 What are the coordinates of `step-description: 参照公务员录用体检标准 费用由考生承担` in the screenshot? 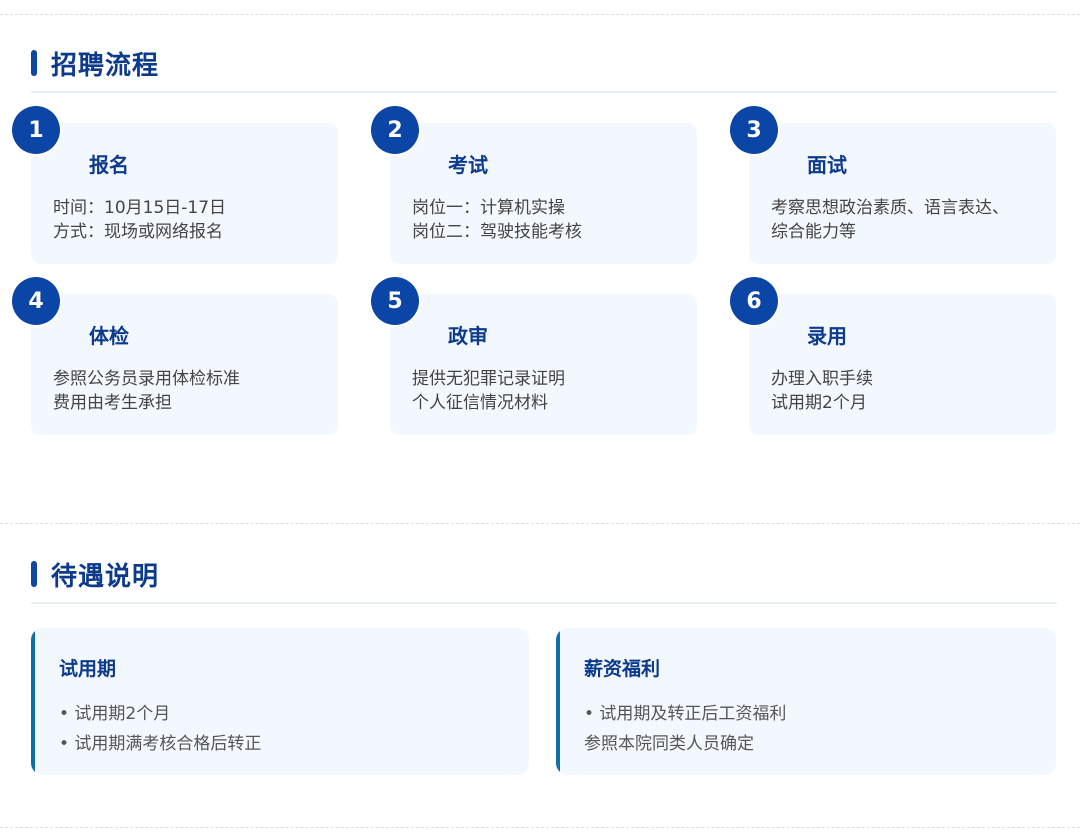 It's located at (190, 391).